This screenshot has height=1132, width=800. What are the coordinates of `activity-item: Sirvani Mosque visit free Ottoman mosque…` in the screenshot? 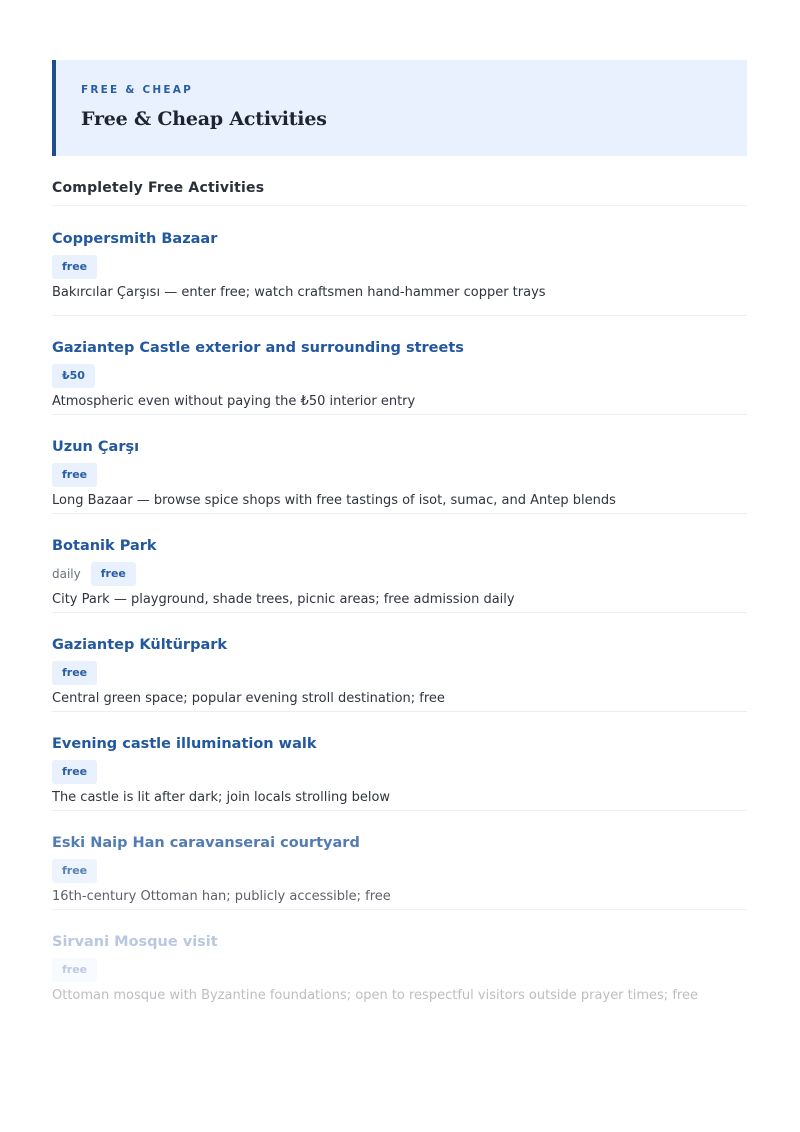 It's located at (399, 959).